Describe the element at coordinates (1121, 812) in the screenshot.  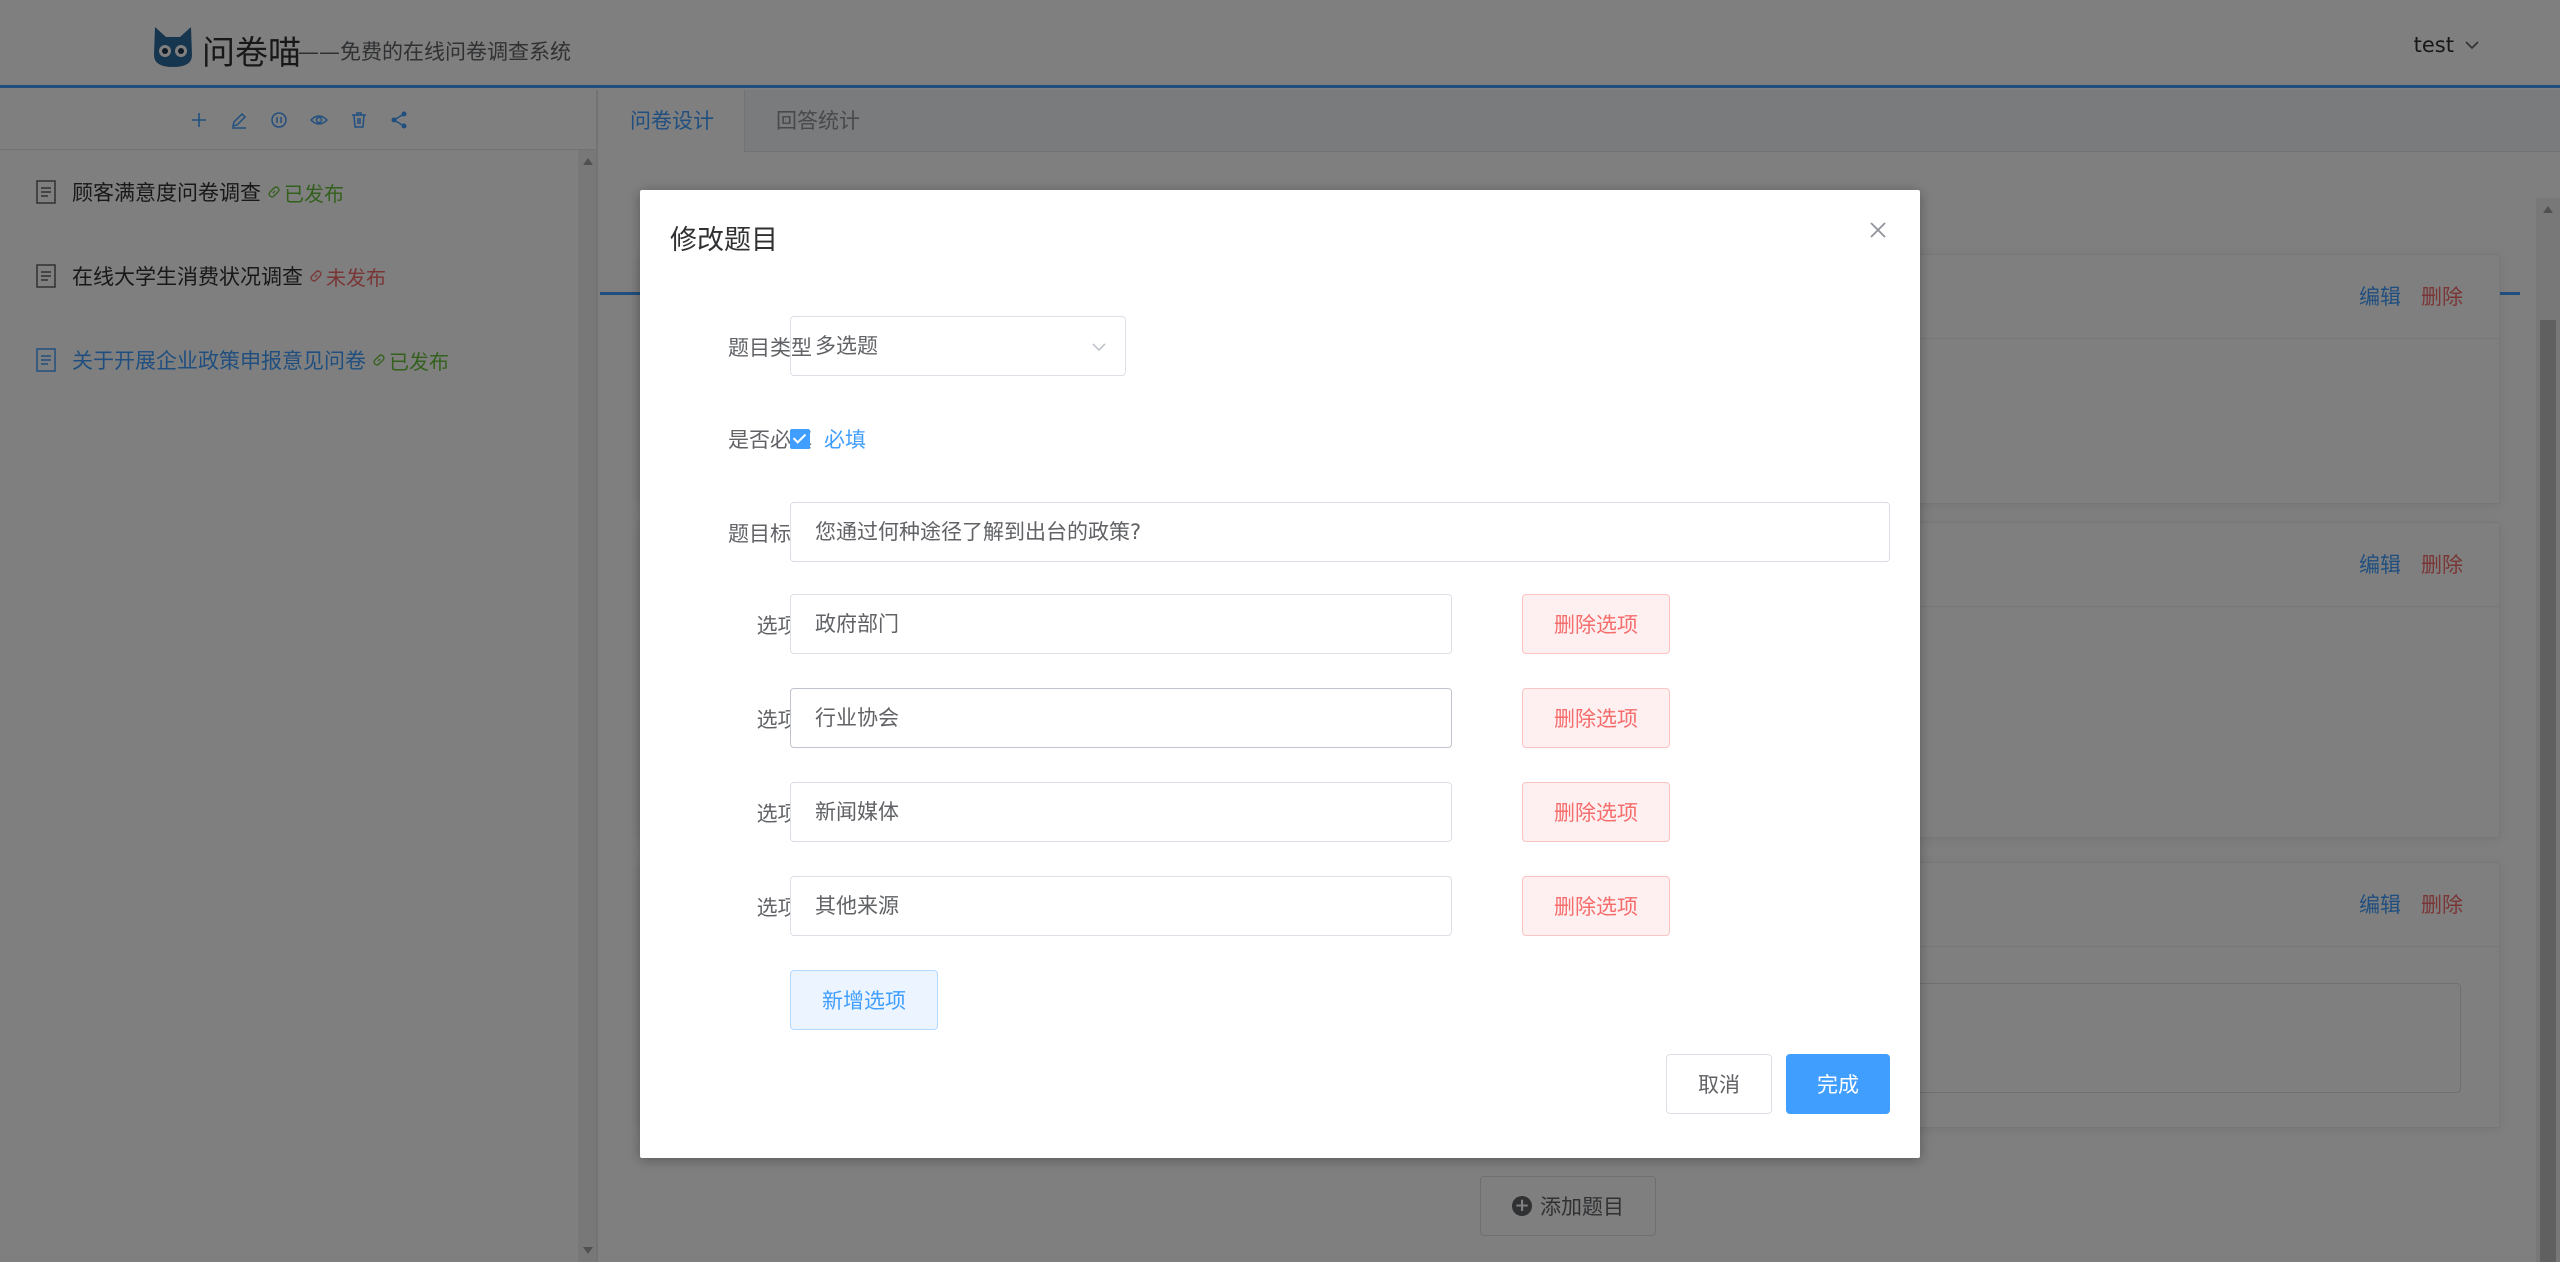
I see `option-input: 新闻媒体` at that location.